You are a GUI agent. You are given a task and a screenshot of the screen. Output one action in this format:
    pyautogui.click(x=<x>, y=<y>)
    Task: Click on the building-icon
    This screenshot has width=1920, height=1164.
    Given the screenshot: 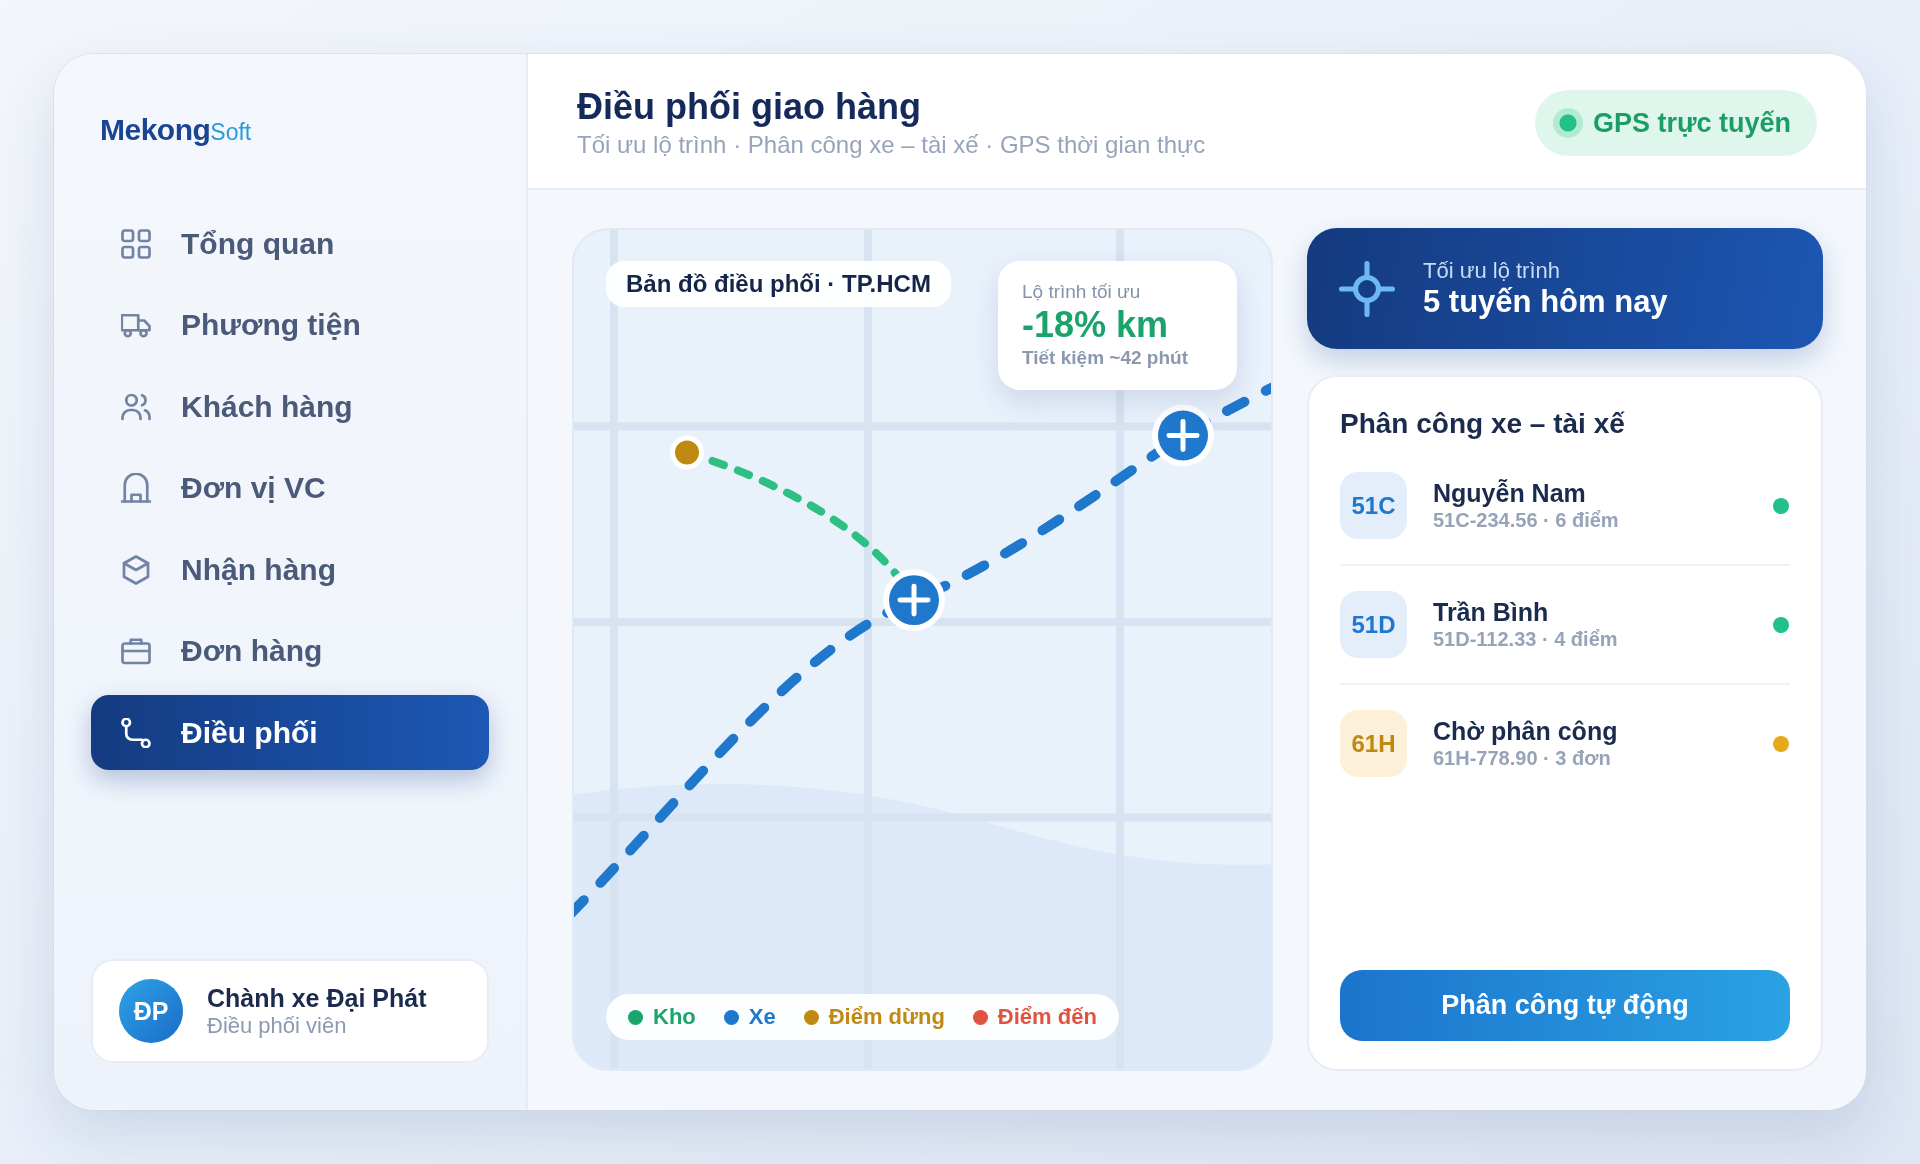 What is the action you would take?
    pyautogui.click(x=136, y=488)
    